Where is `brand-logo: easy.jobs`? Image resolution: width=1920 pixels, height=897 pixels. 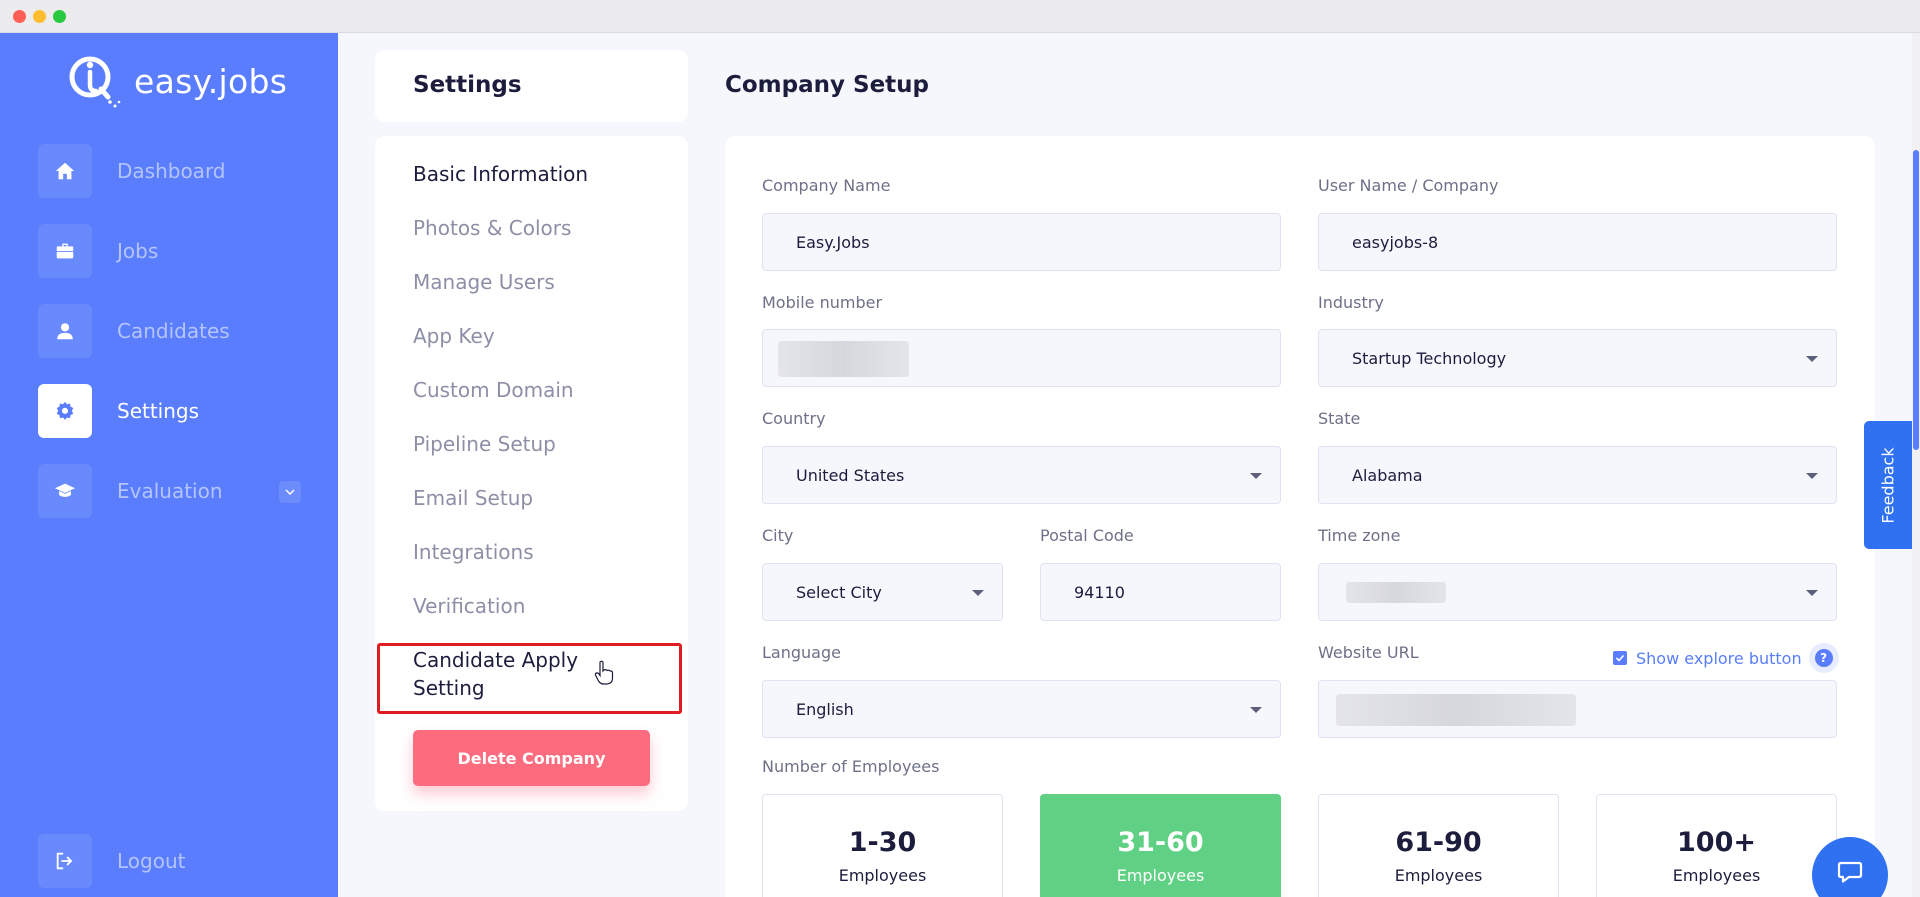 brand-logo: easy.jobs is located at coordinates (175, 81).